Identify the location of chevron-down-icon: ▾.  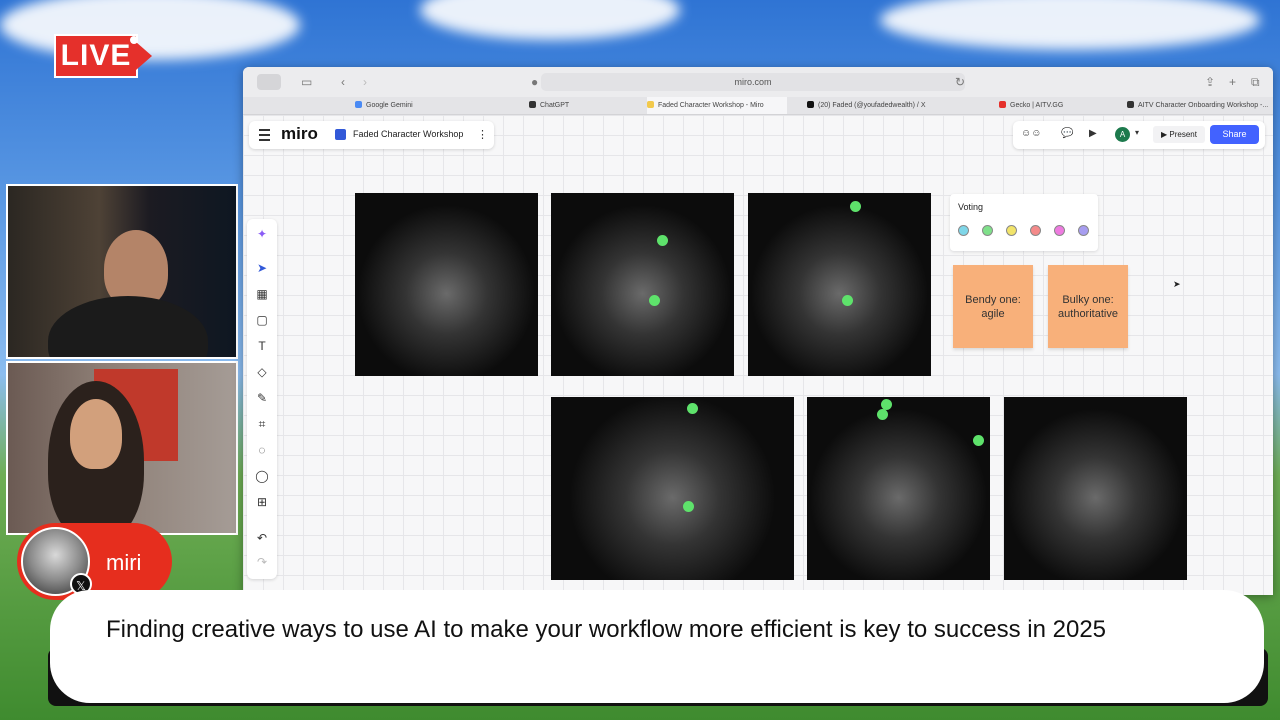
(1137, 132).